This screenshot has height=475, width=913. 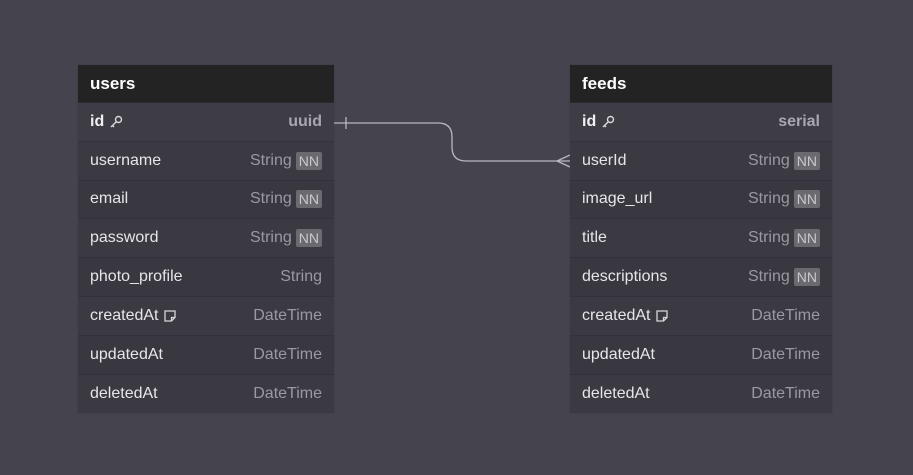 I want to click on field-name-group: password, so click(x=124, y=238).